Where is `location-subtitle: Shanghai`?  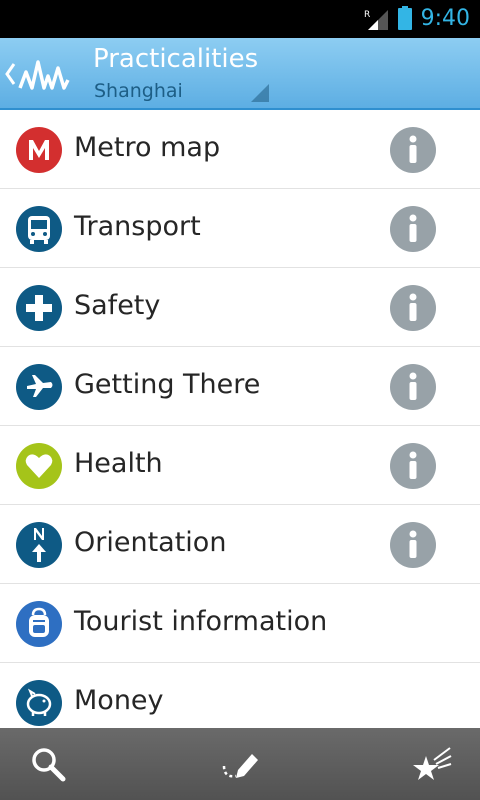 location-subtitle: Shanghai is located at coordinates (138, 91).